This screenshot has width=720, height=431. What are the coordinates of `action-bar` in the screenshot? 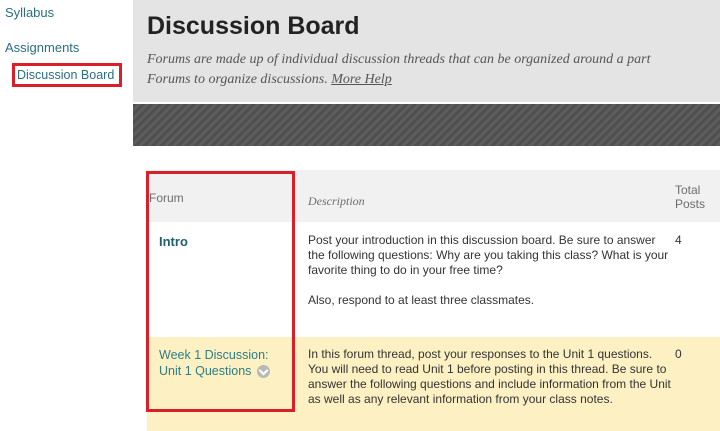 It's located at (426, 125).